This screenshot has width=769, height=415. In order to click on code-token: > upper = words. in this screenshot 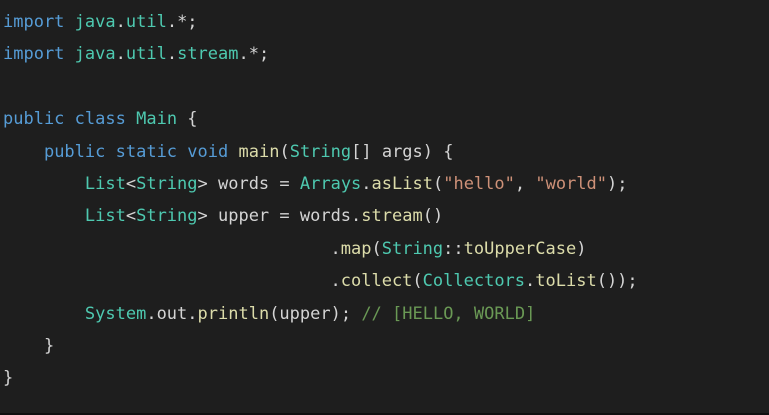, I will do `click(279, 216)`.